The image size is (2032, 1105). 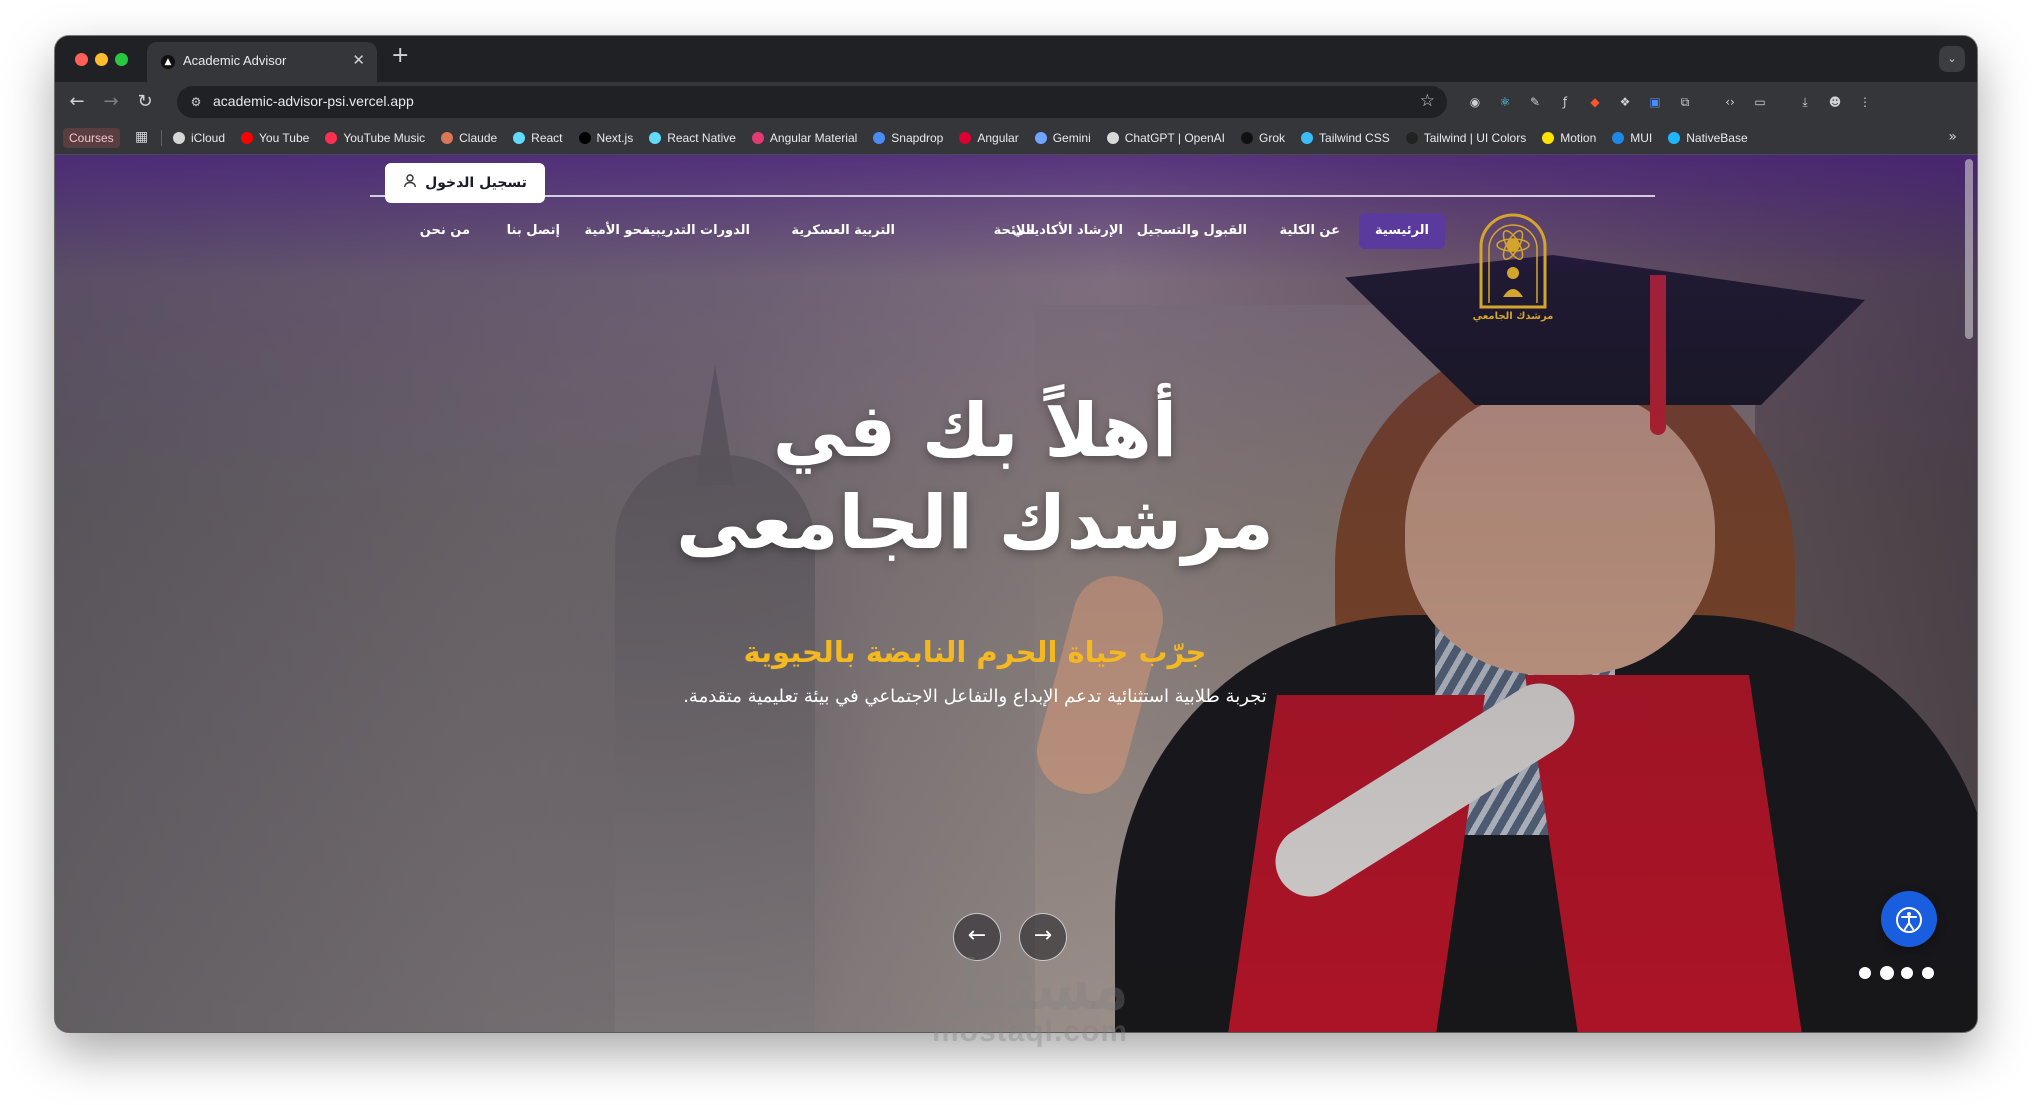 What do you see at coordinates (1952, 137) in the screenshot?
I see `more-bookmarks-icon: »` at bounding box center [1952, 137].